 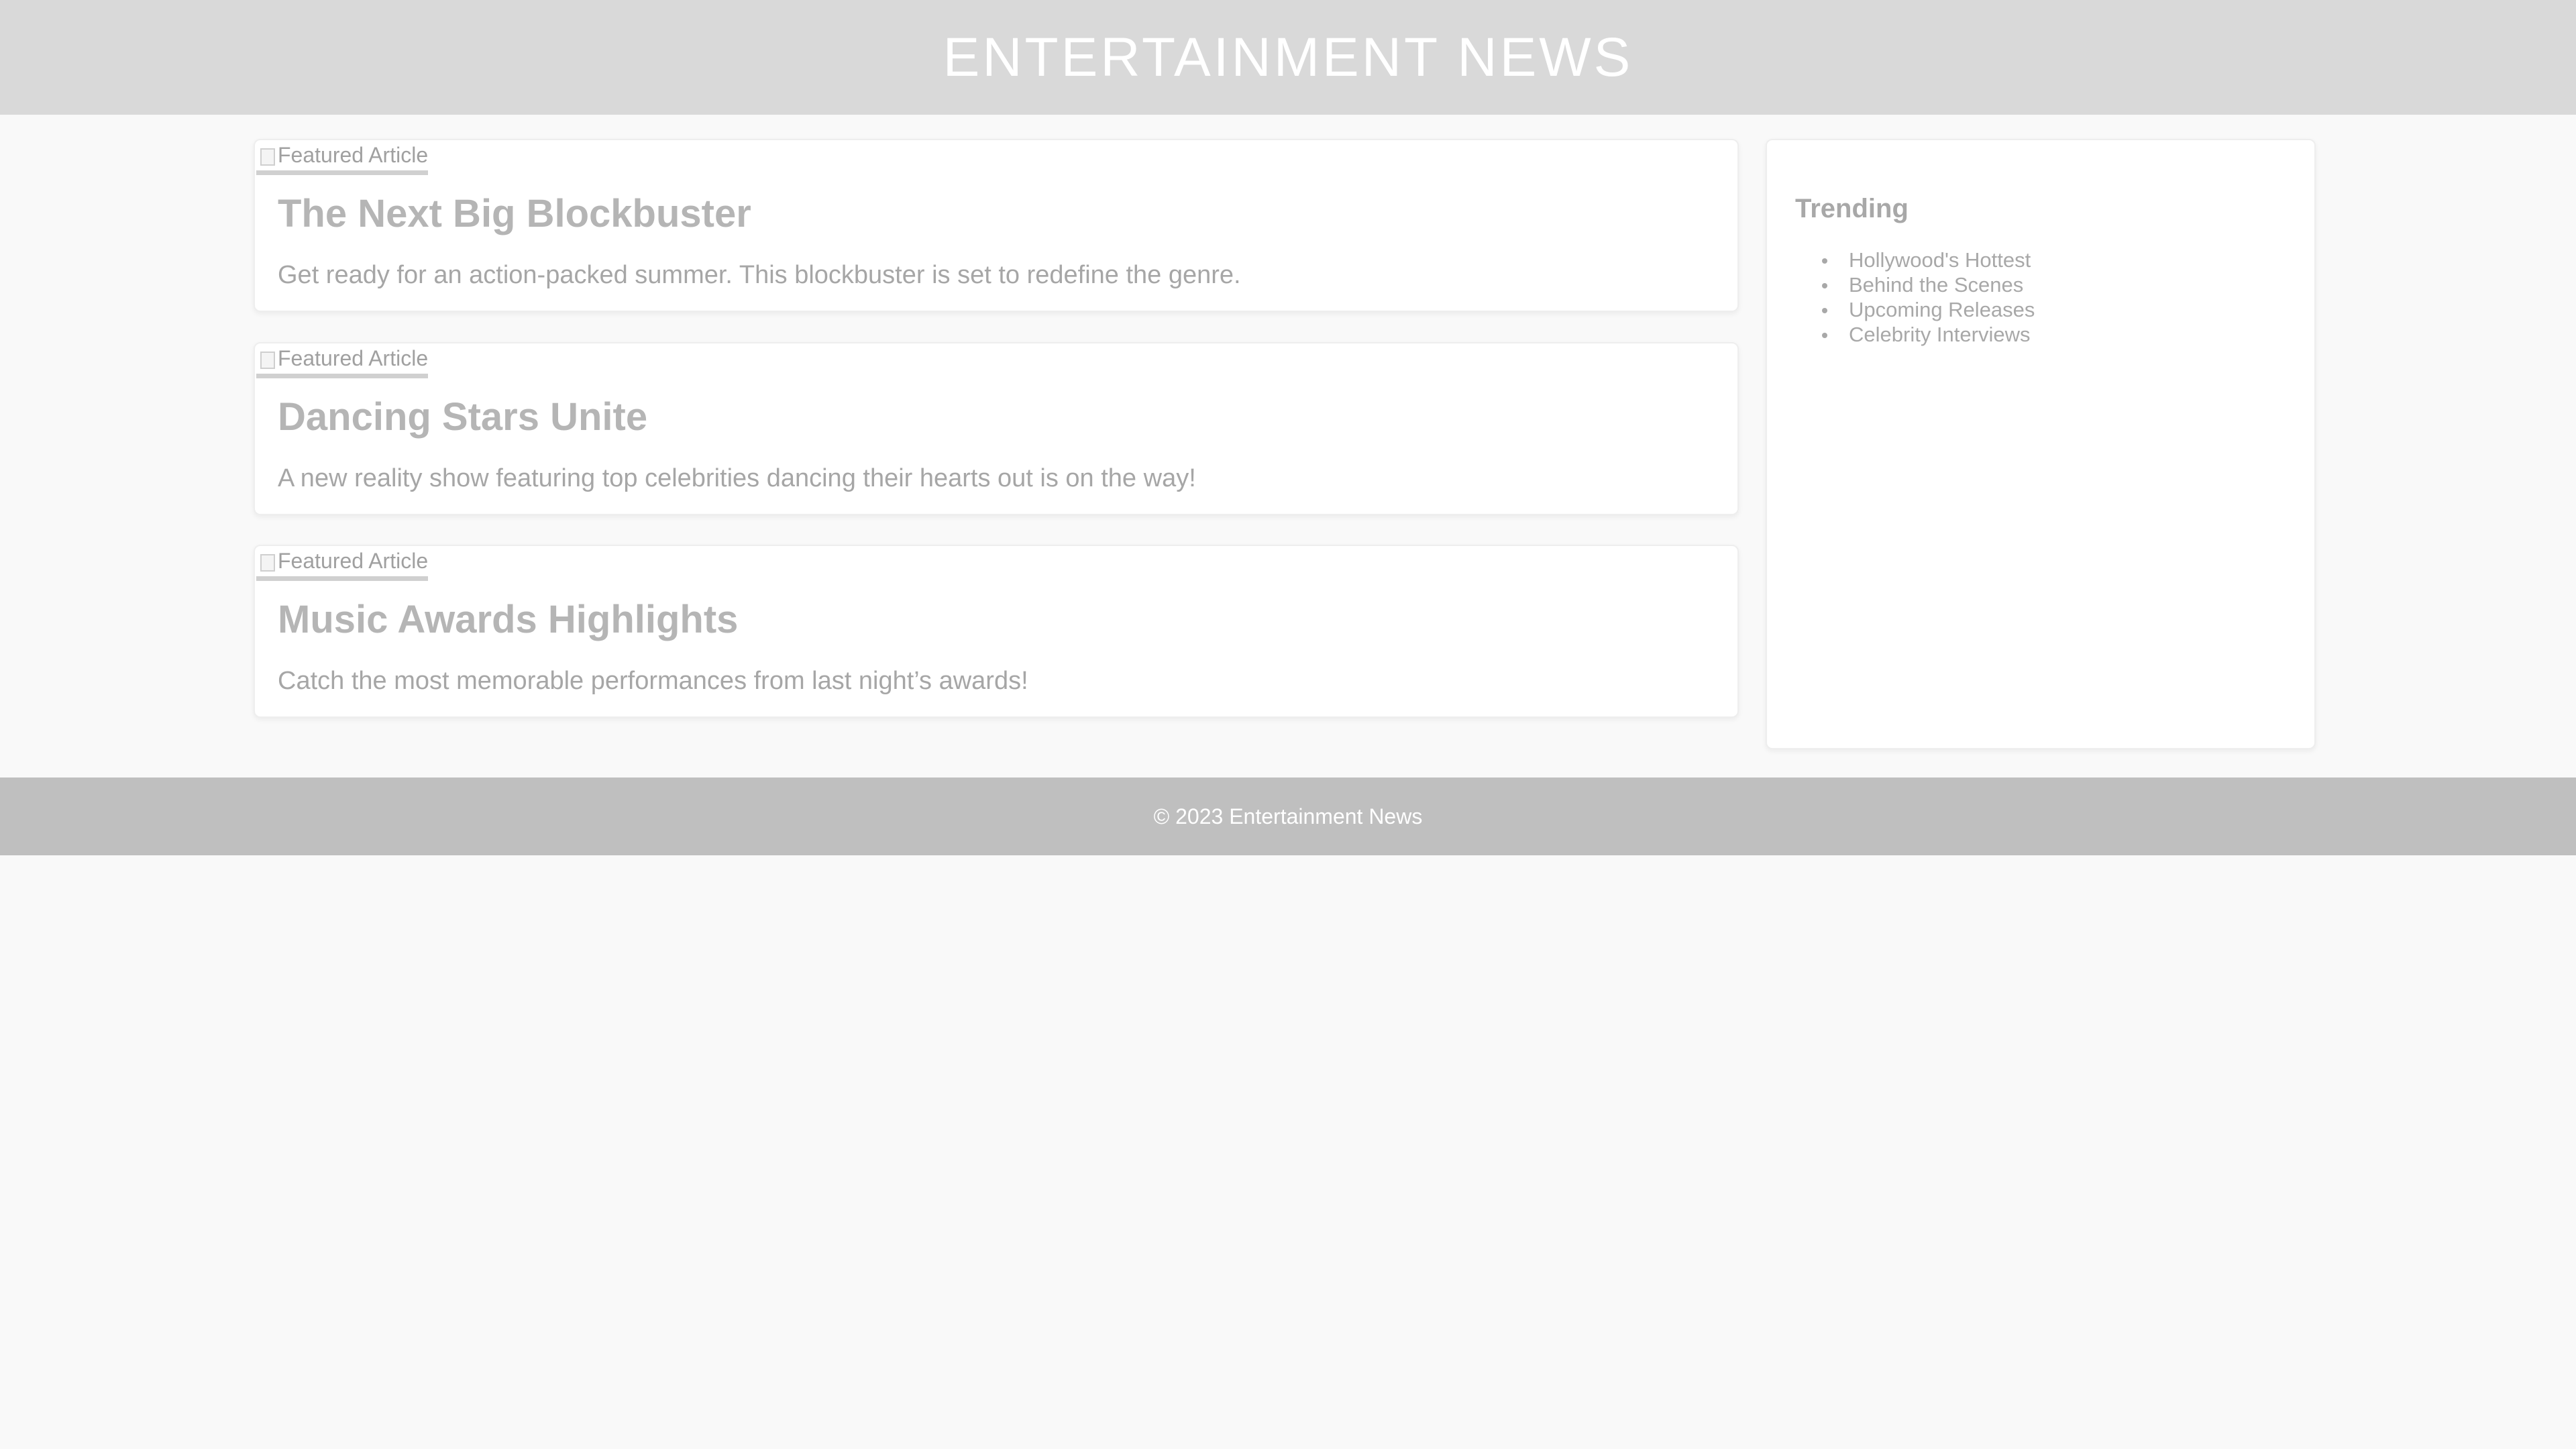 What do you see at coordinates (1928, 260) in the screenshot?
I see `trending-item: Hollywood's Hottest` at bounding box center [1928, 260].